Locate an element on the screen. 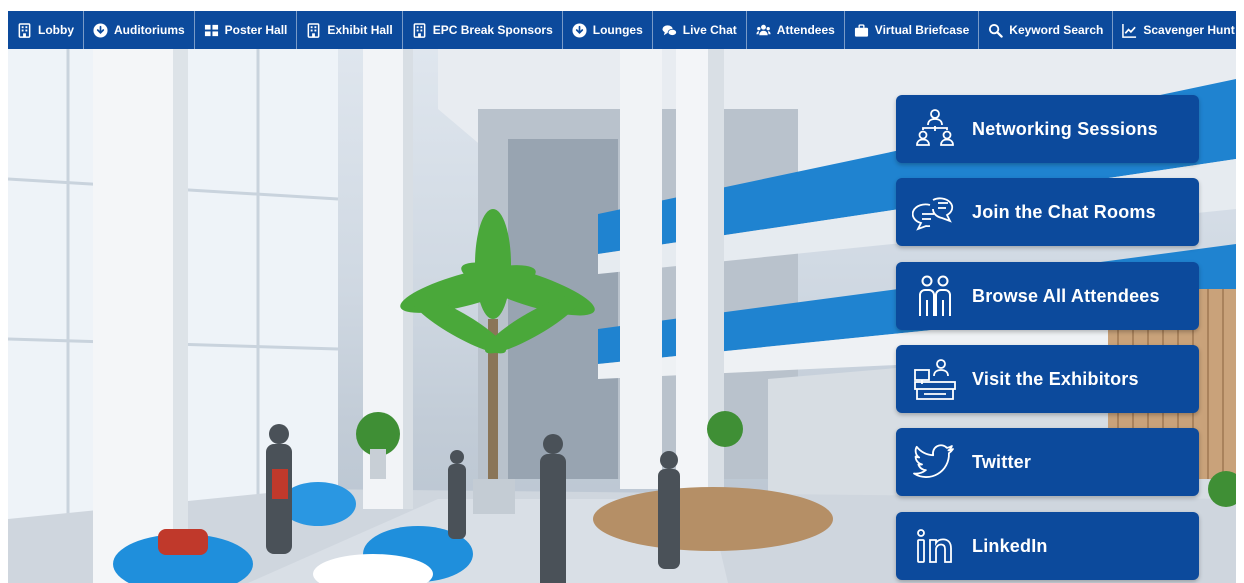  chat-bubbles-icon is located at coordinates (669, 30).